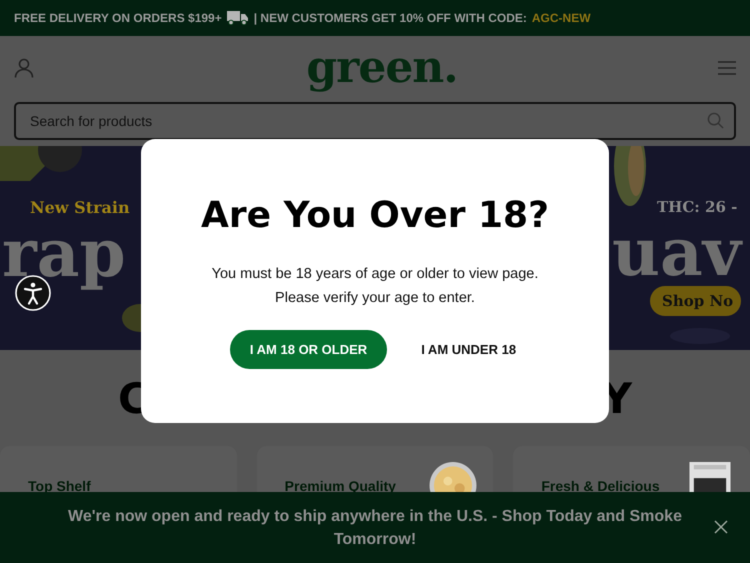 This screenshot has width=750, height=563. Describe the element at coordinates (468, 349) in the screenshot. I see `decline-age-button: I AM UNDER 18` at that location.